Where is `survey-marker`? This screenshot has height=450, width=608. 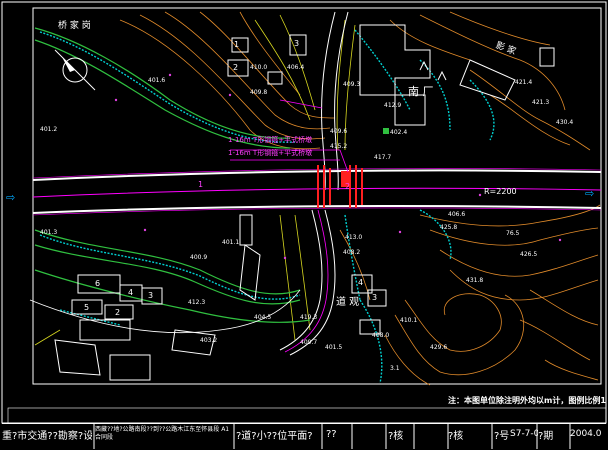 survey-marker is located at coordinates (386, 131).